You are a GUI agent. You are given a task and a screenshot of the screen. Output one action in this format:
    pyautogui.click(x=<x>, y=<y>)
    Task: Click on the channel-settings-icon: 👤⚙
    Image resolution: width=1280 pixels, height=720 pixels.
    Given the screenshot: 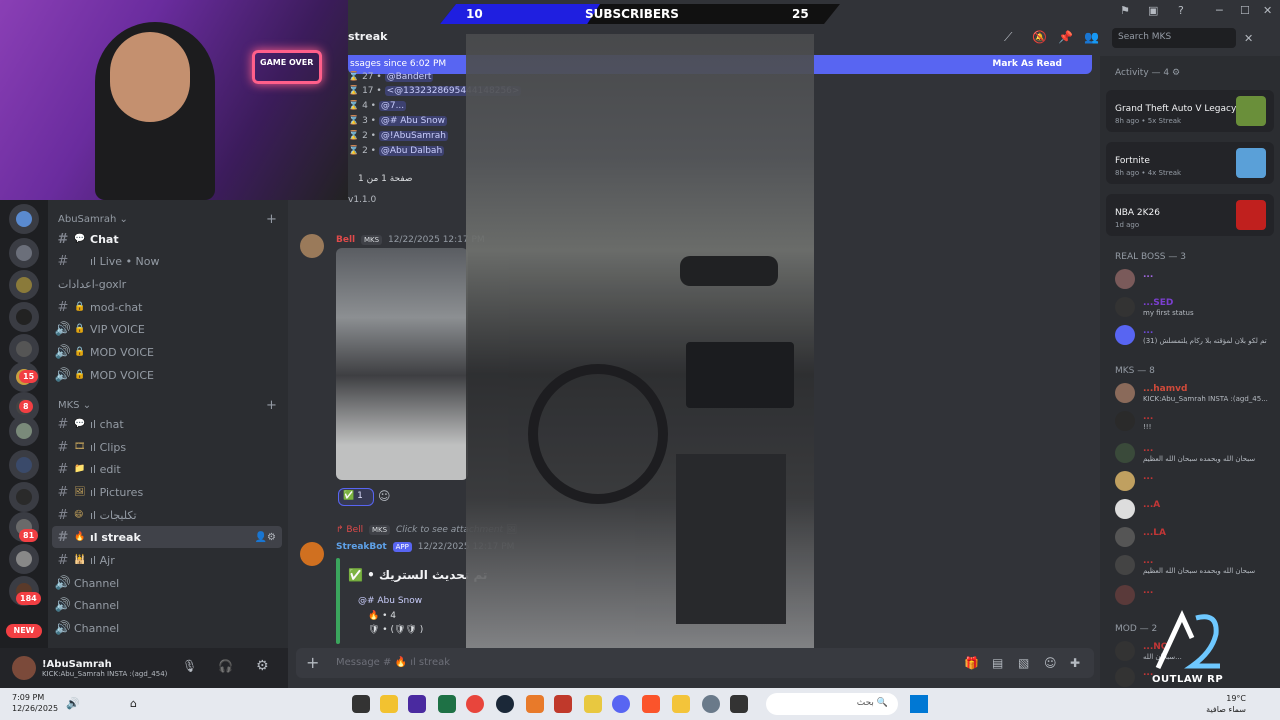 What is the action you would take?
    pyautogui.click(x=265, y=537)
    